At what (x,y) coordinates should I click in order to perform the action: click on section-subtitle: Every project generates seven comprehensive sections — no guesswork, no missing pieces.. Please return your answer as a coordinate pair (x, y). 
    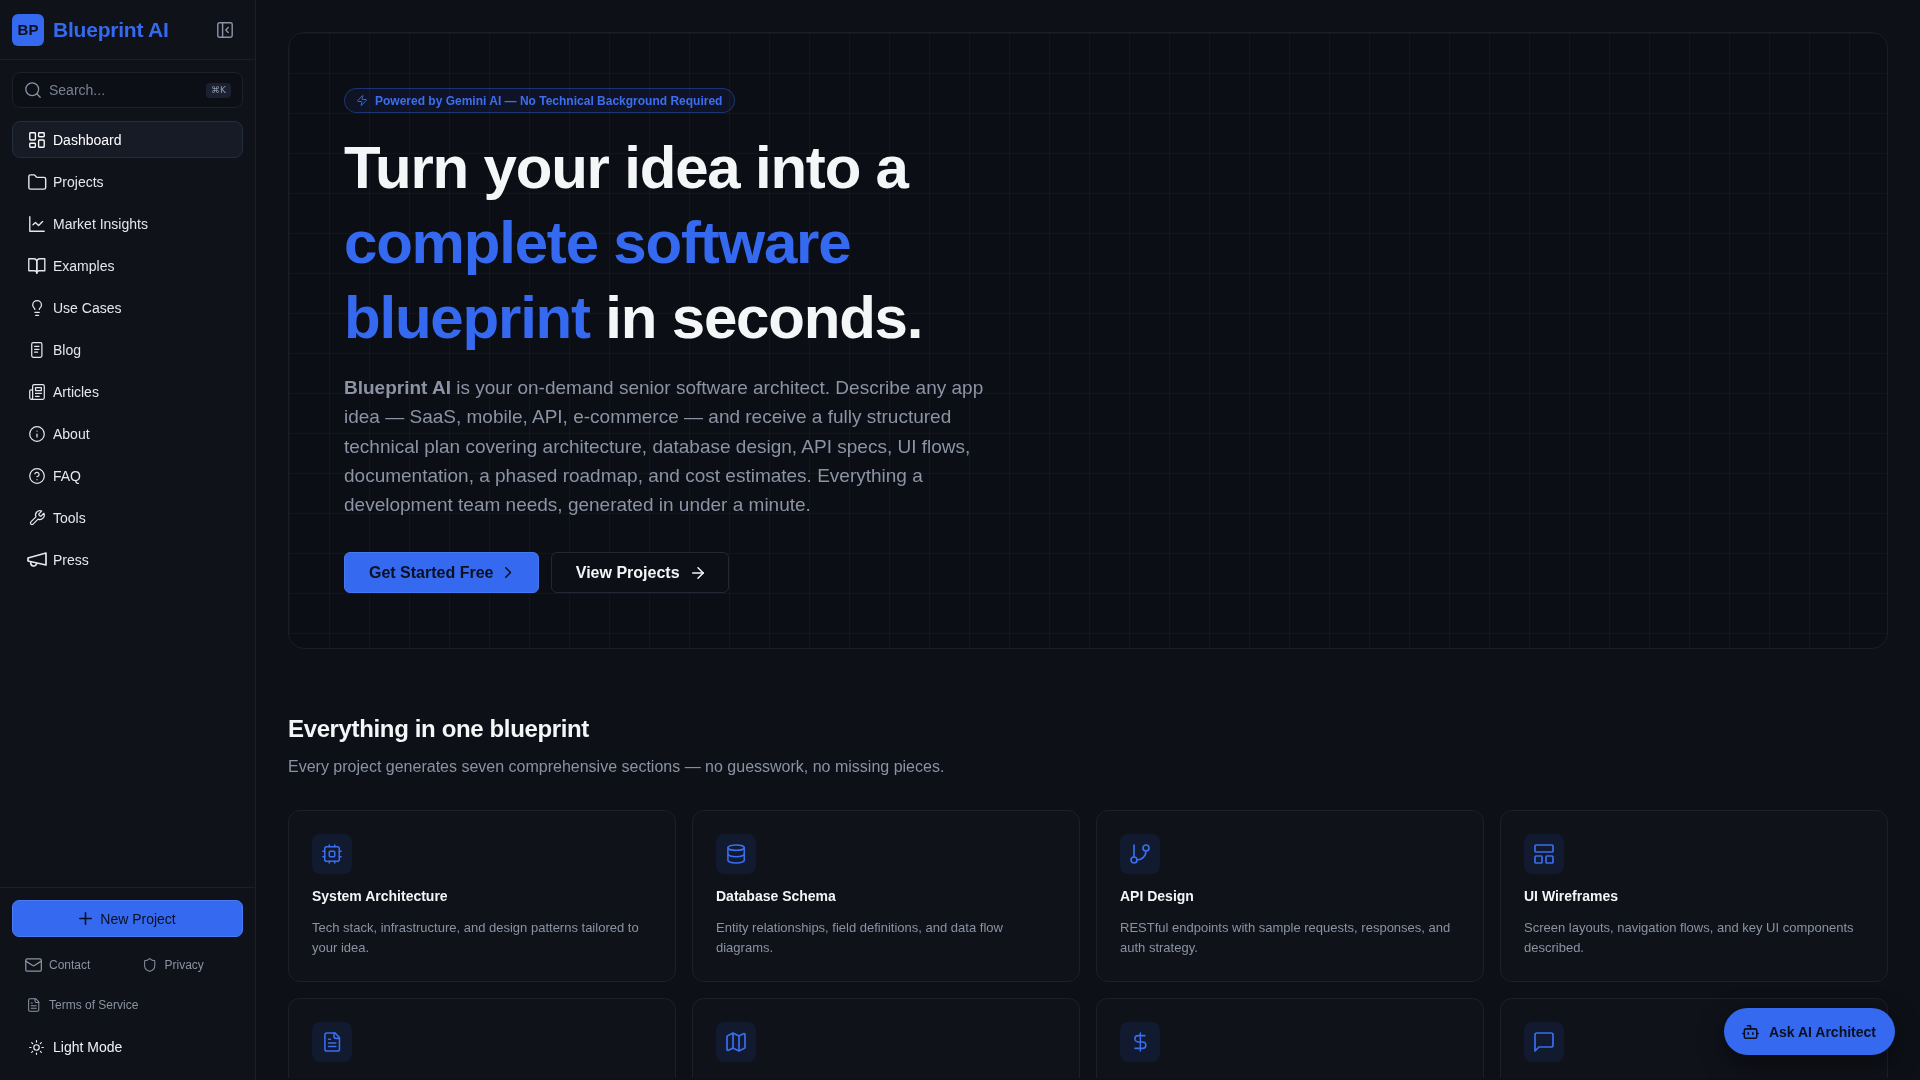
    Looking at the image, I should click on (617, 767).